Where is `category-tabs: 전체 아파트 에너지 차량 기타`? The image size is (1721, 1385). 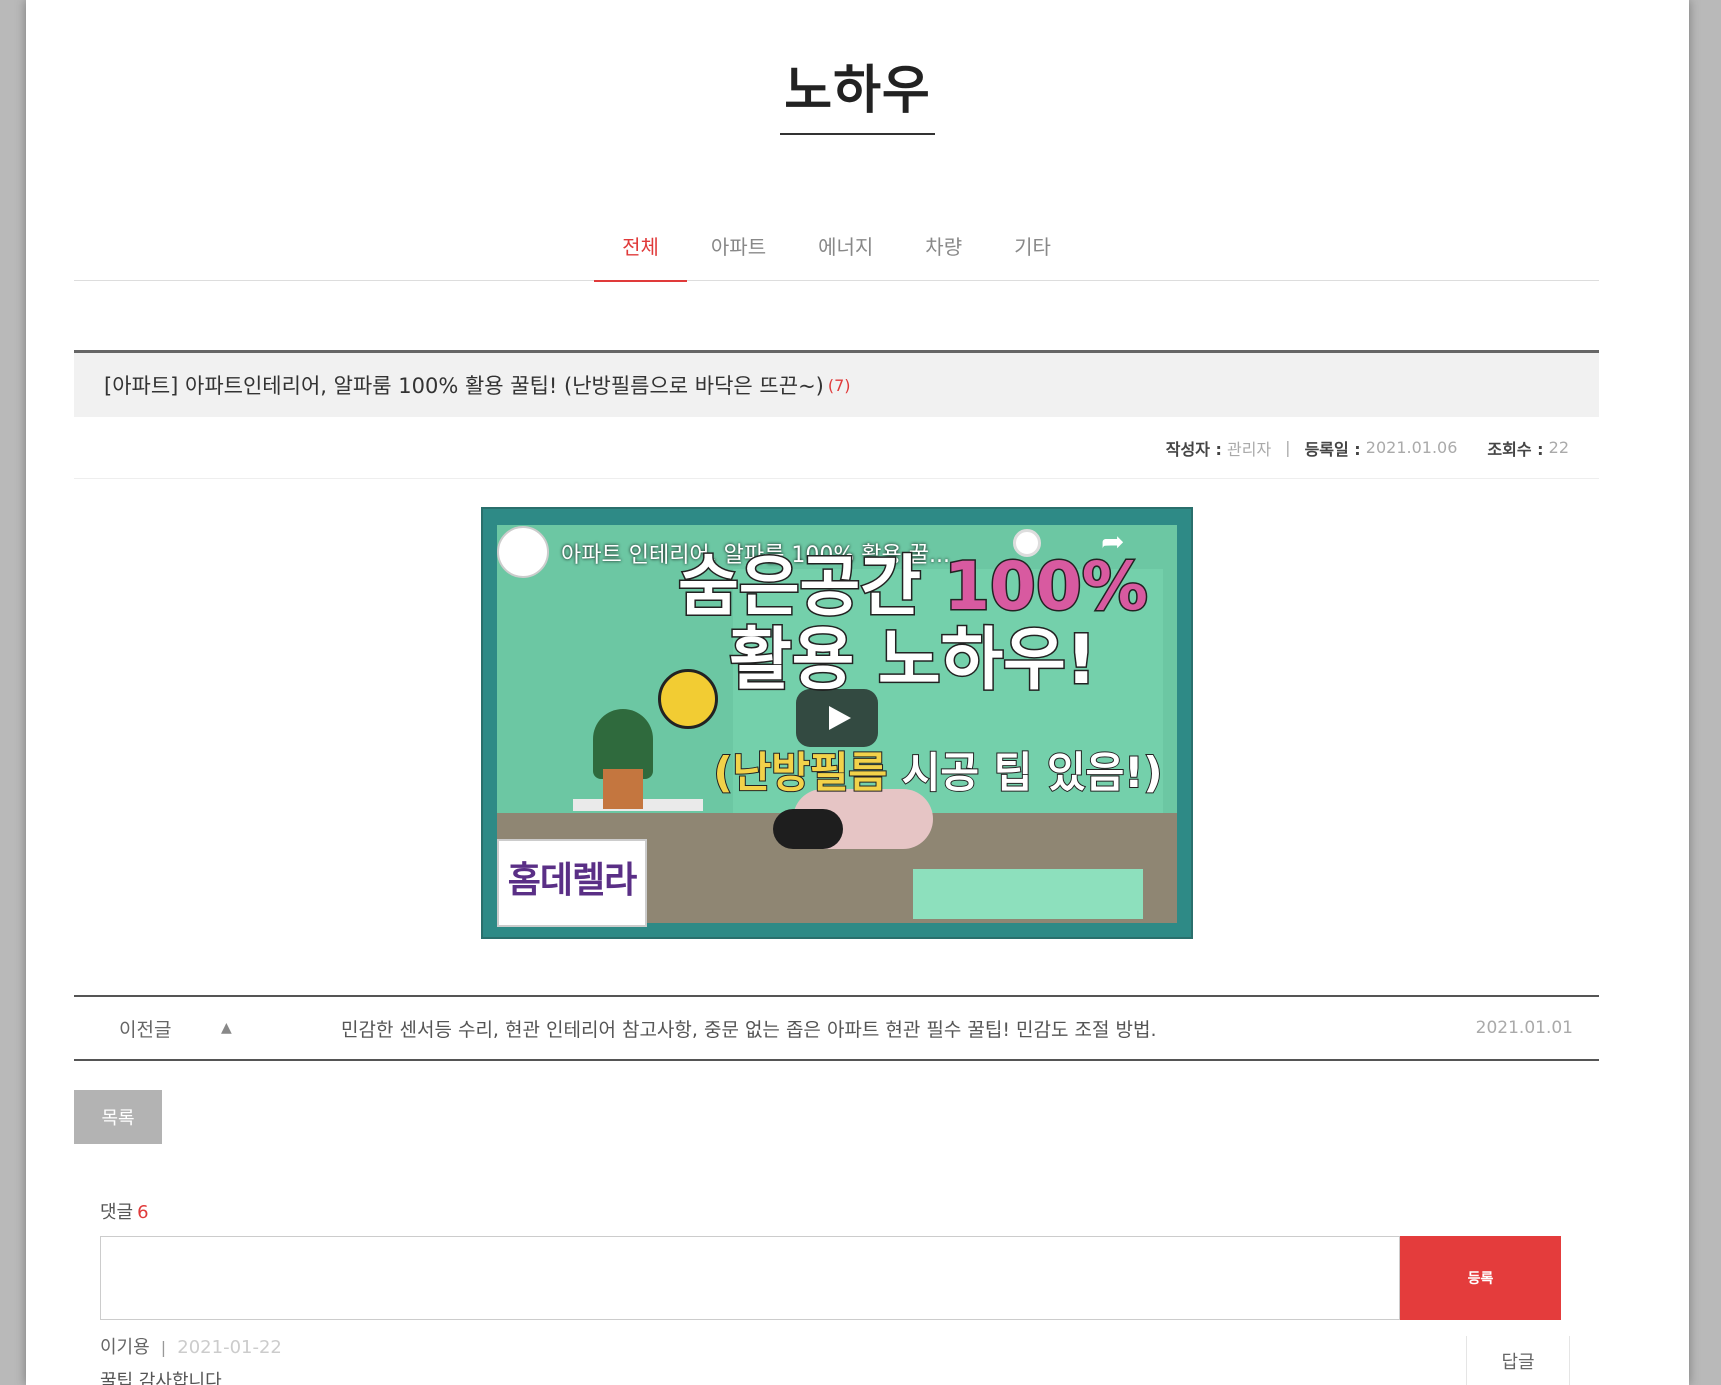 category-tabs: 전체 아파트 에너지 차량 기타 is located at coordinates (836, 253).